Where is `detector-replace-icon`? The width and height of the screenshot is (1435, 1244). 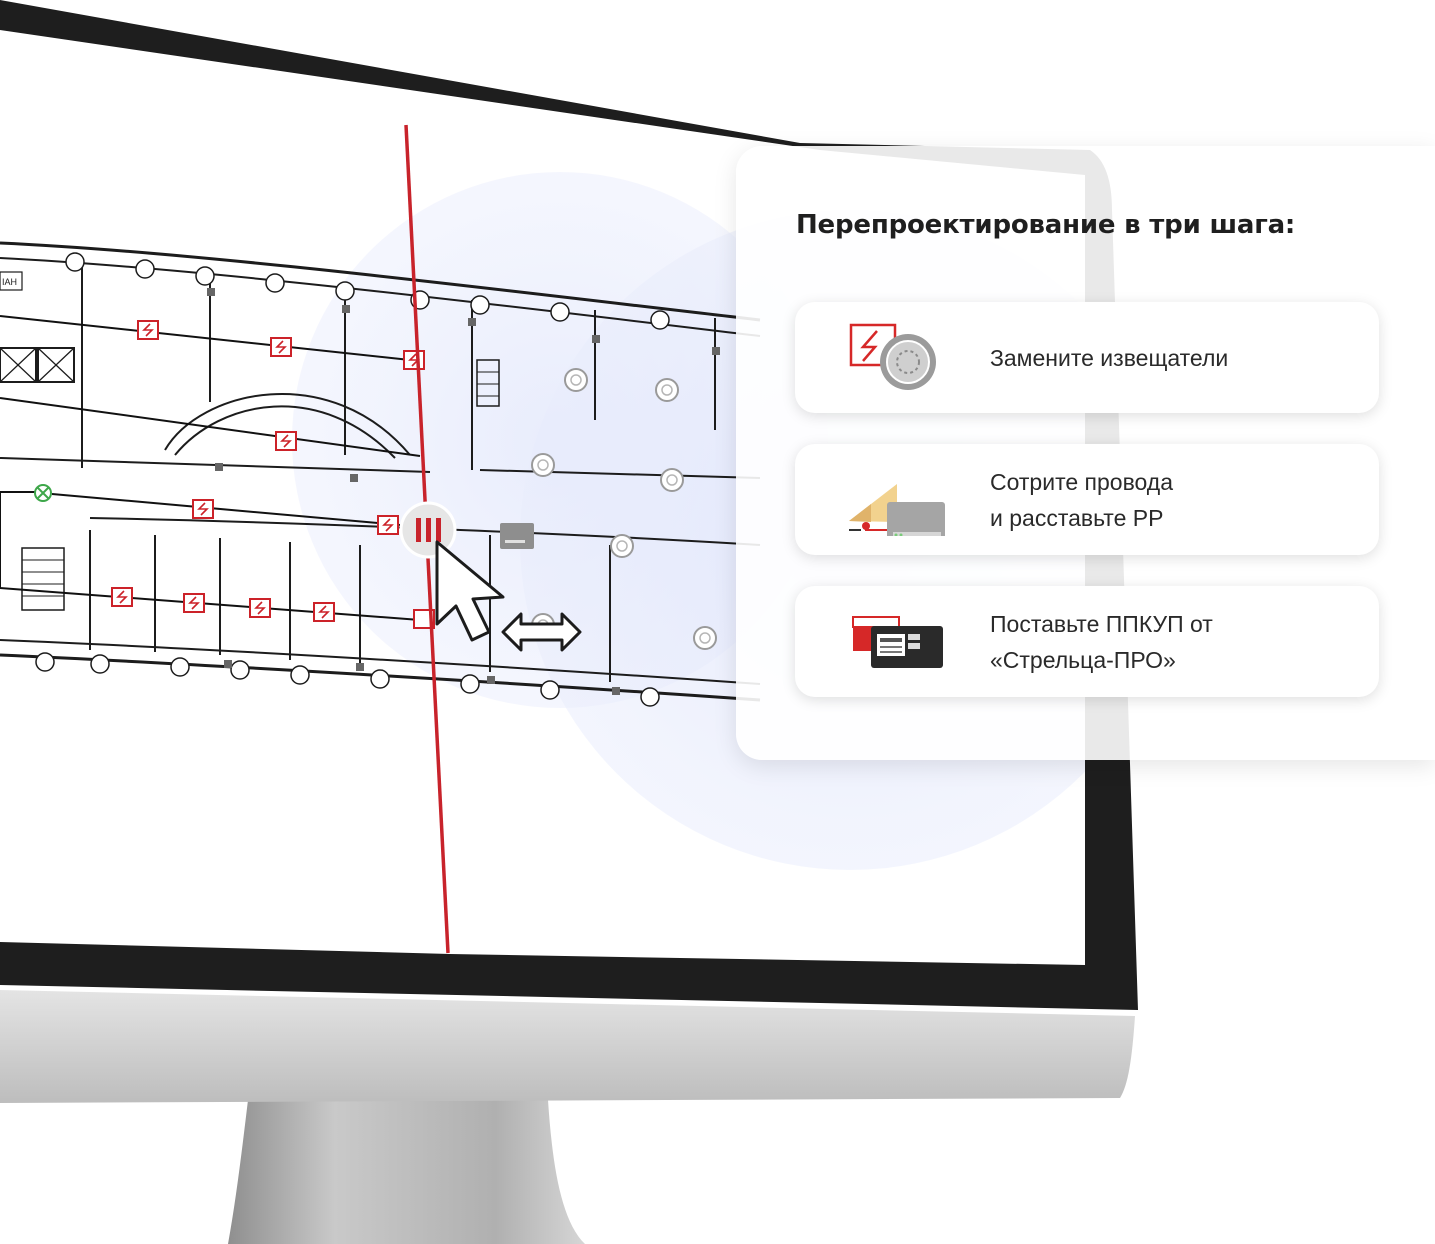
detector-replace-icon is located at coordinates (892, 356).